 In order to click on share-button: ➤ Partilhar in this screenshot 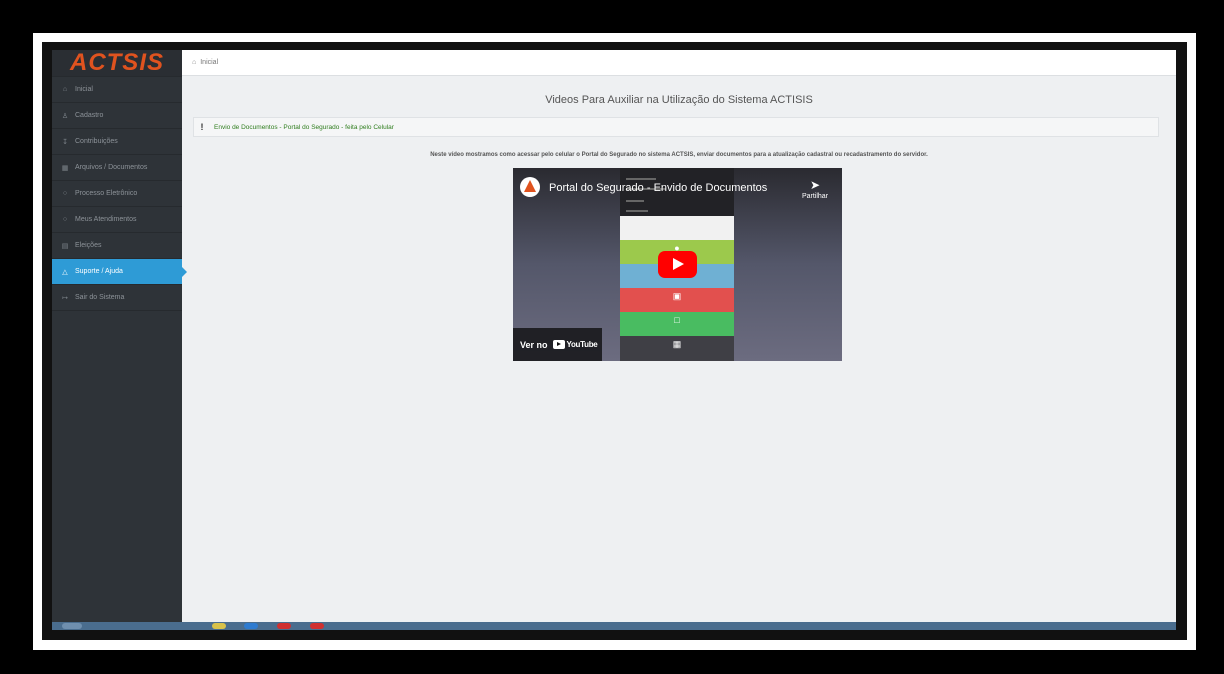, I will do `click(815, 189)`.